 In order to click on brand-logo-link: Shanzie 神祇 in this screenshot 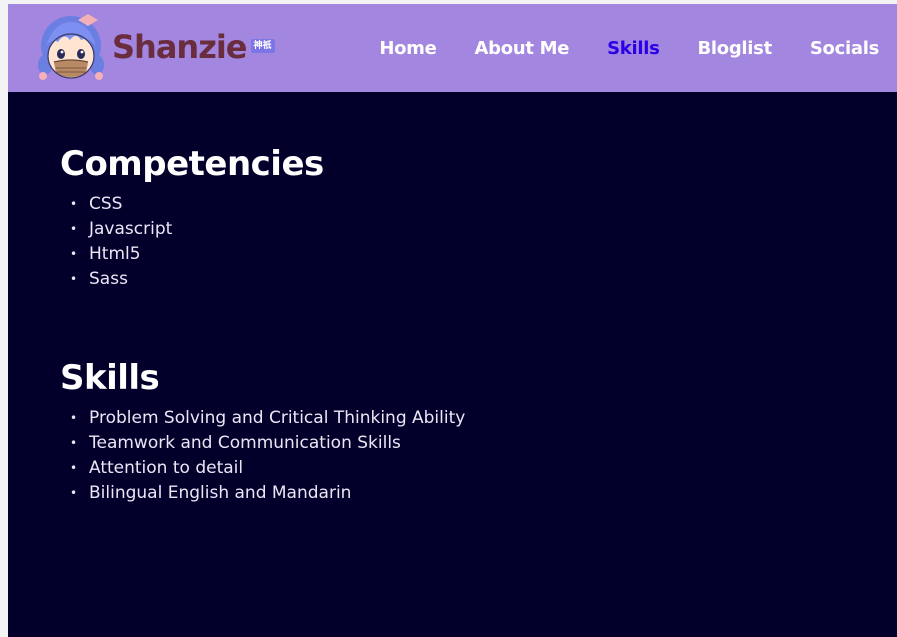, I will do `click(154, 49)`.